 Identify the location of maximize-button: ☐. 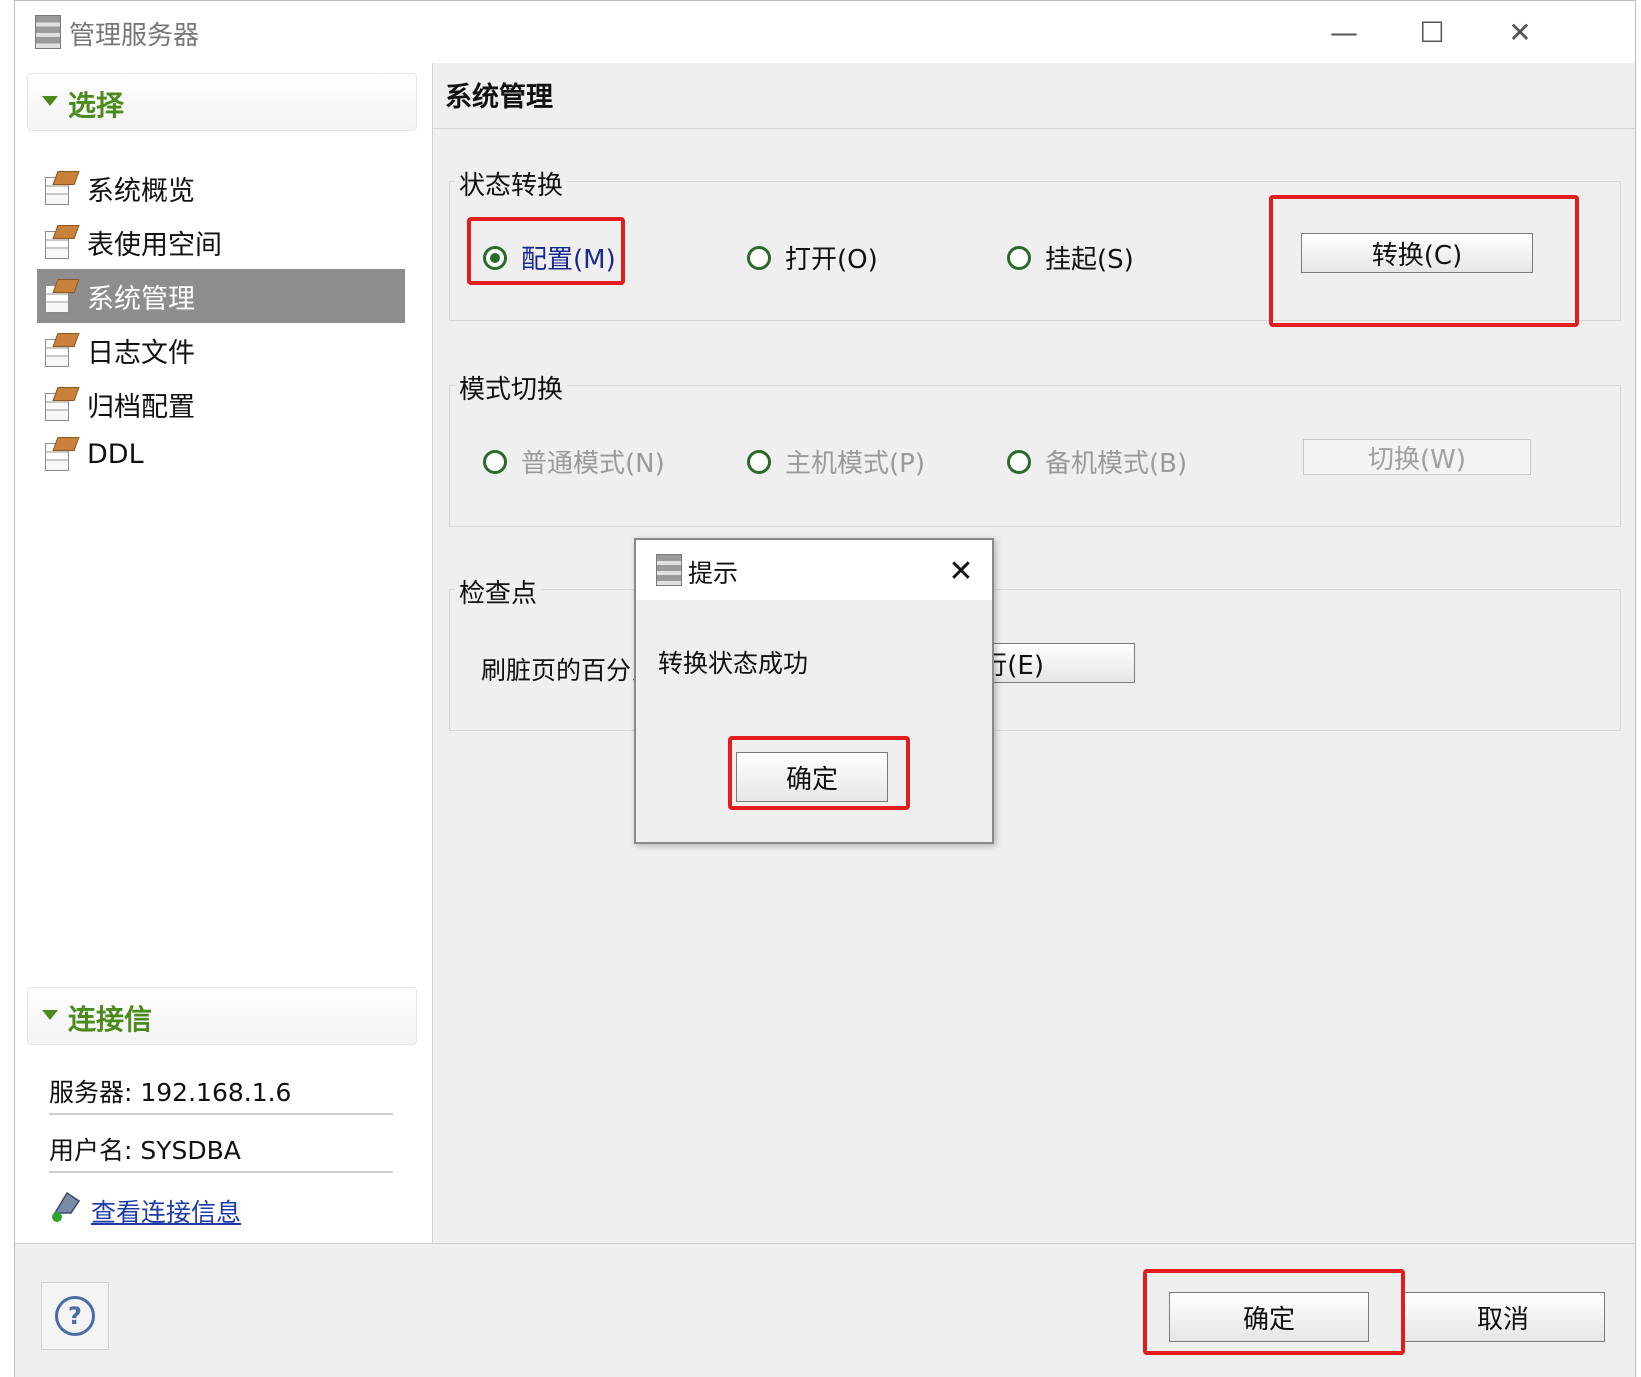
(1432, 32).